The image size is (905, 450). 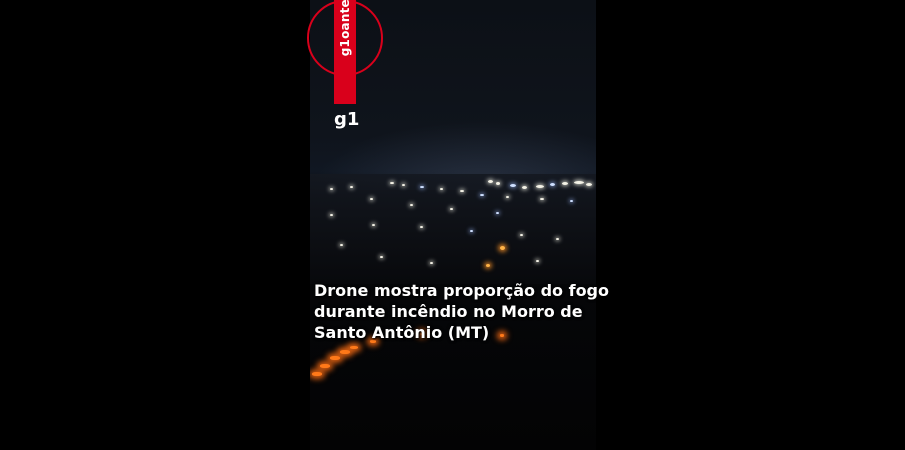 What do you see at coordinates (448, 311) in the screenshot?
I see `caption-line-2: durante incêndio no Morro de` at bounding box center [448, 311].